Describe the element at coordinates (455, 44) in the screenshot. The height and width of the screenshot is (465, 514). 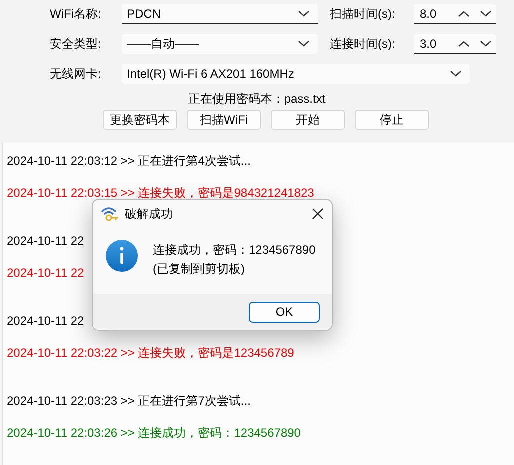
I see `number-spinner: 3.0` at that location.